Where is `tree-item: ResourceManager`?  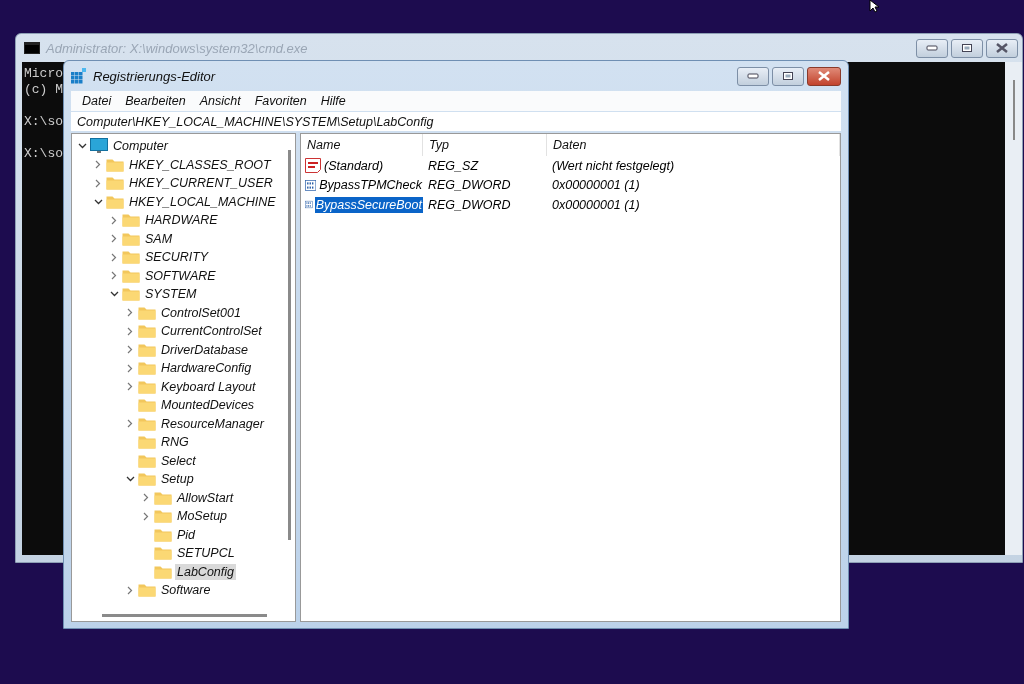
tree-item: ResourceManager is located at coordinates (212, 423).